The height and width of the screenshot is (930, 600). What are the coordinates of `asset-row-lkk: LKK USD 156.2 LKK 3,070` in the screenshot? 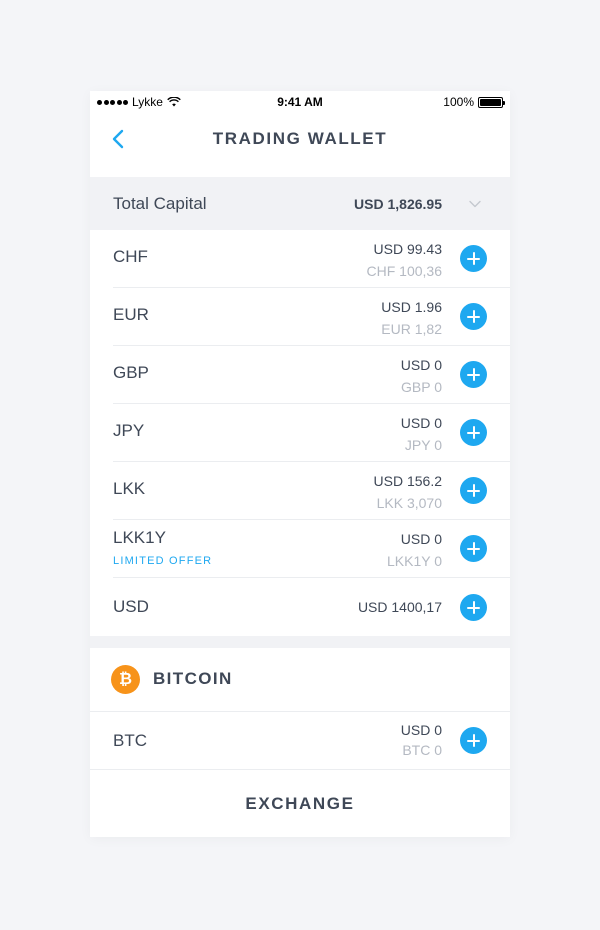 It's located at (300, 491).